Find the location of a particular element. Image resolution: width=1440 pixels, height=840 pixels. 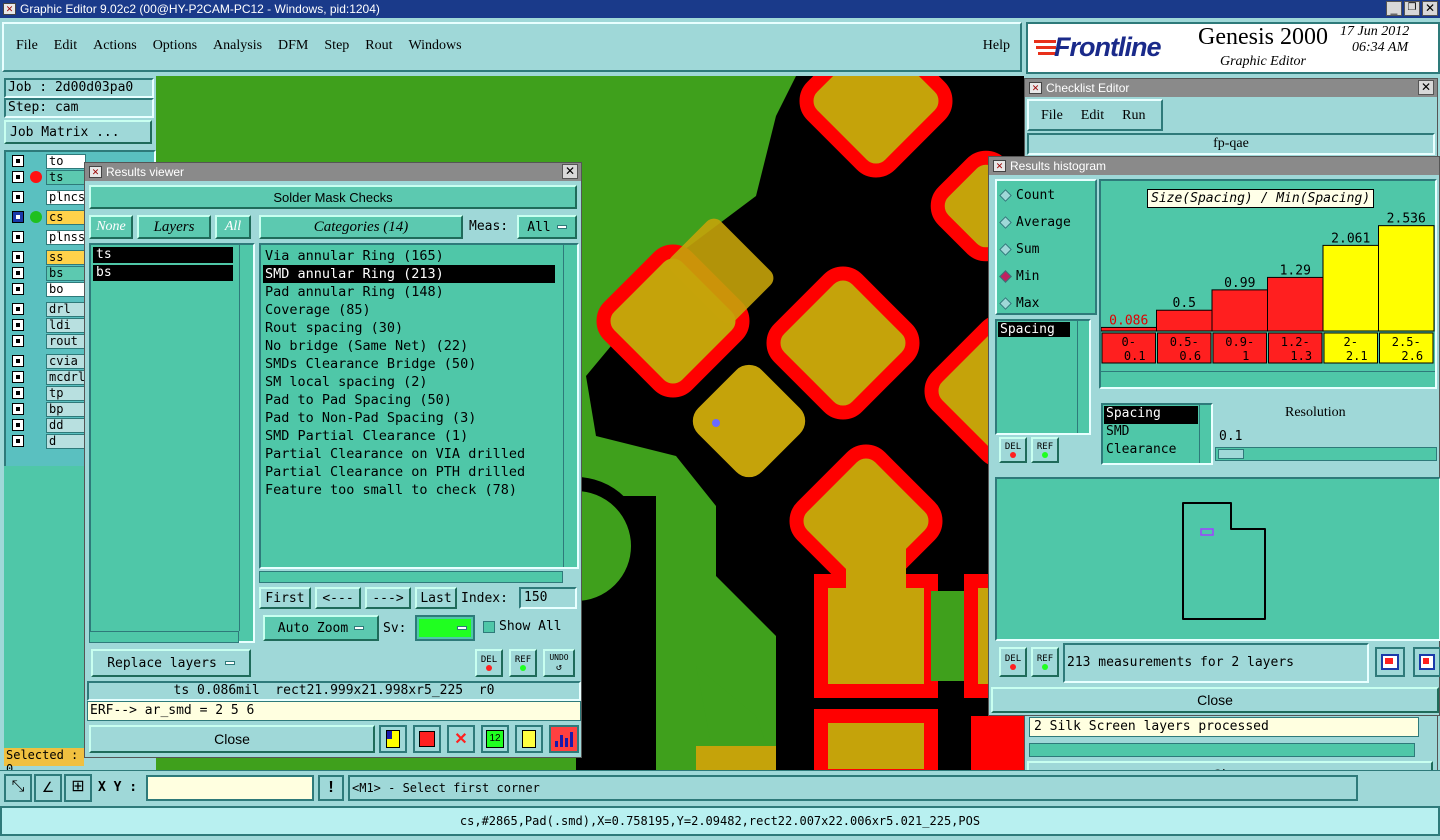

index-input: 150 is located at coordinates (548, 598).